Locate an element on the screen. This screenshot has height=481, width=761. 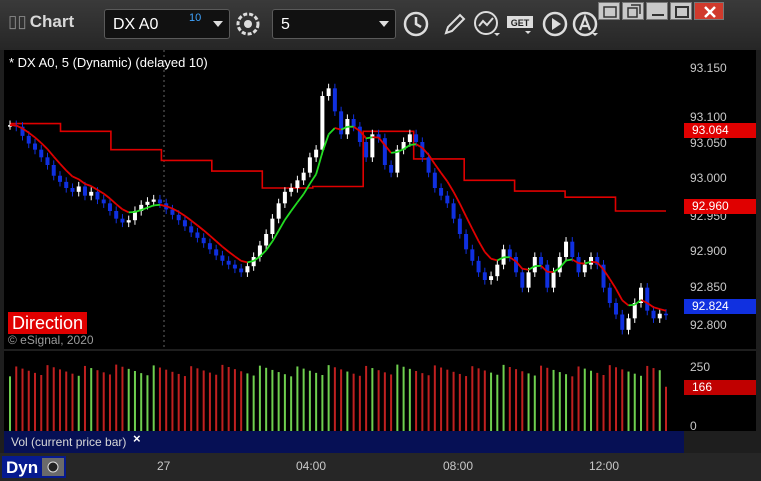
maximize-icon is located at coordinates (681, 11).